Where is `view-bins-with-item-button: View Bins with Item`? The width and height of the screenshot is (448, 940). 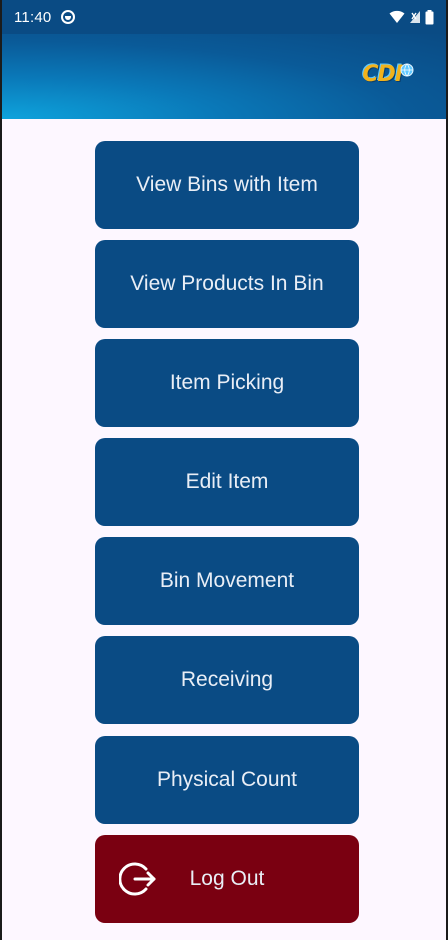 view-bins-with-item-button: View Bins with Item is located at coordinates (227, 185).